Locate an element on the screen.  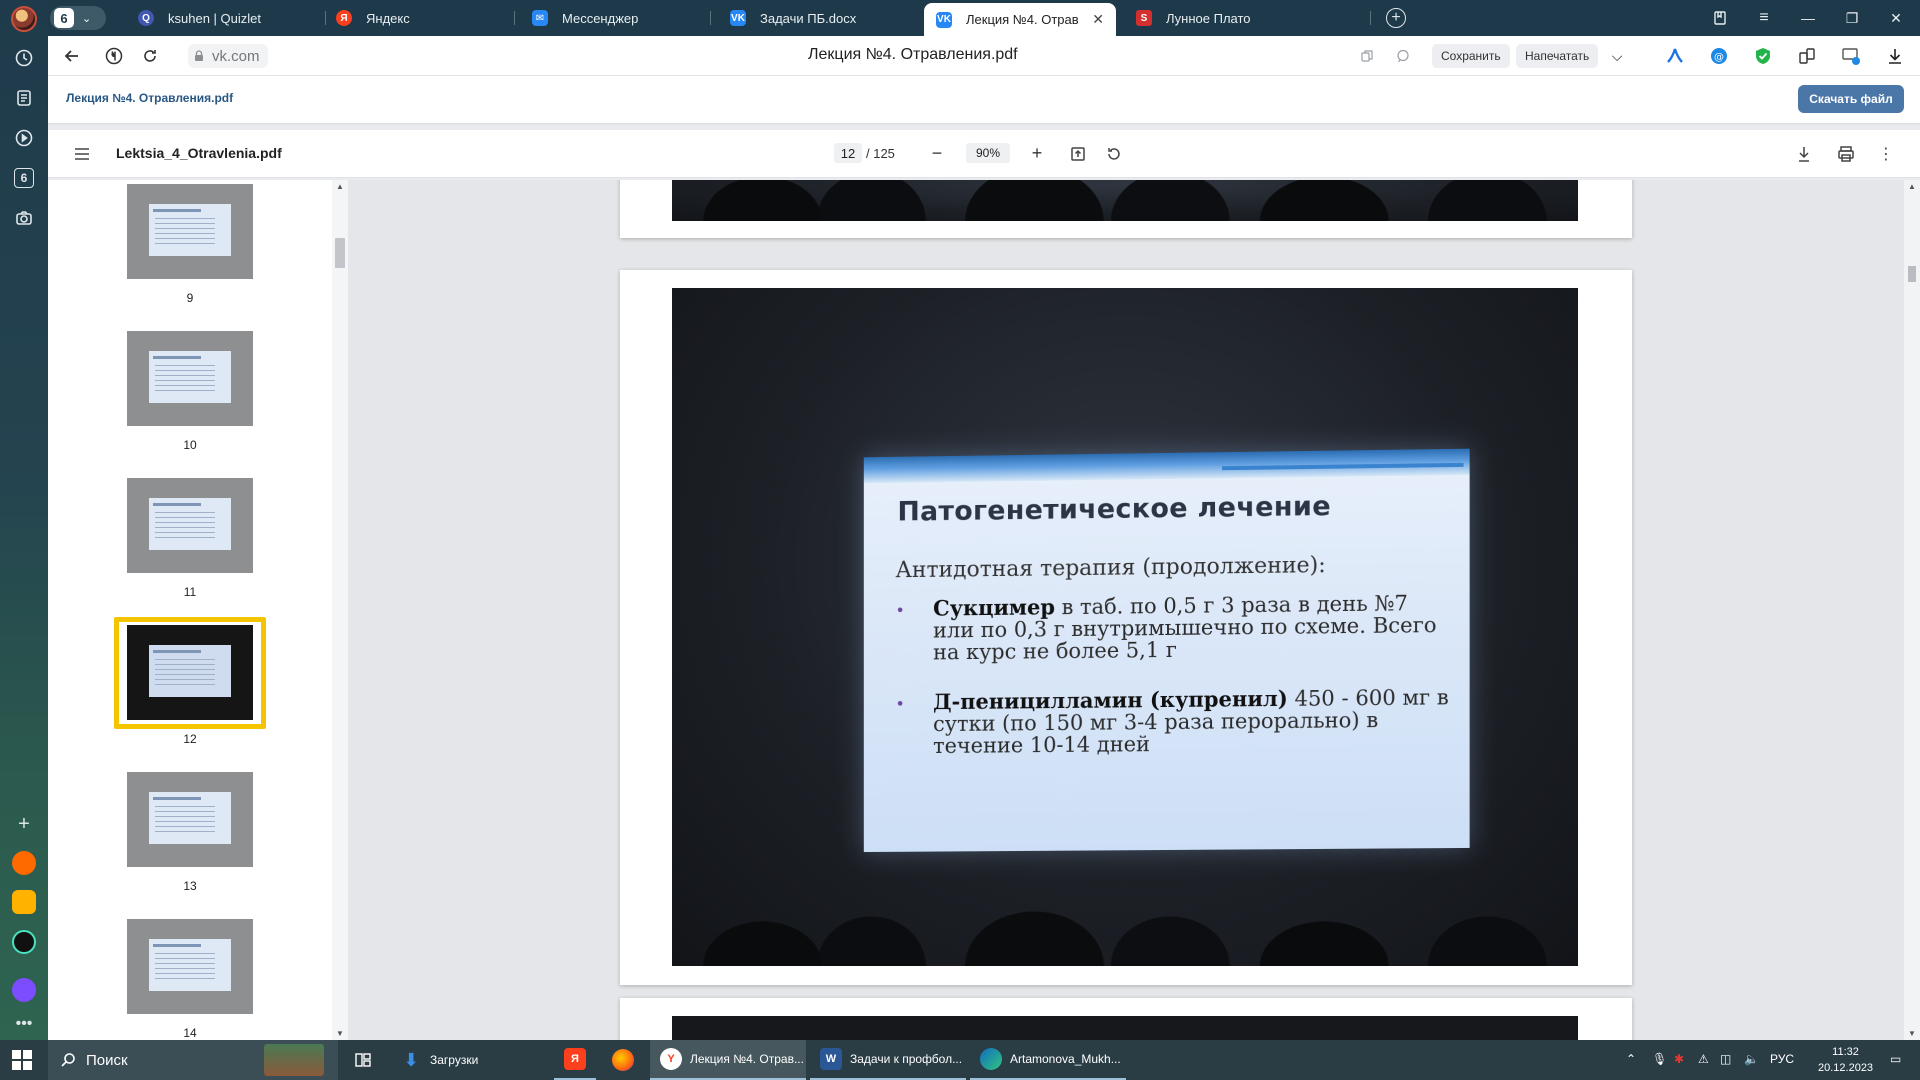
save-button: Сохранить is located at coordinates (1471, 56).